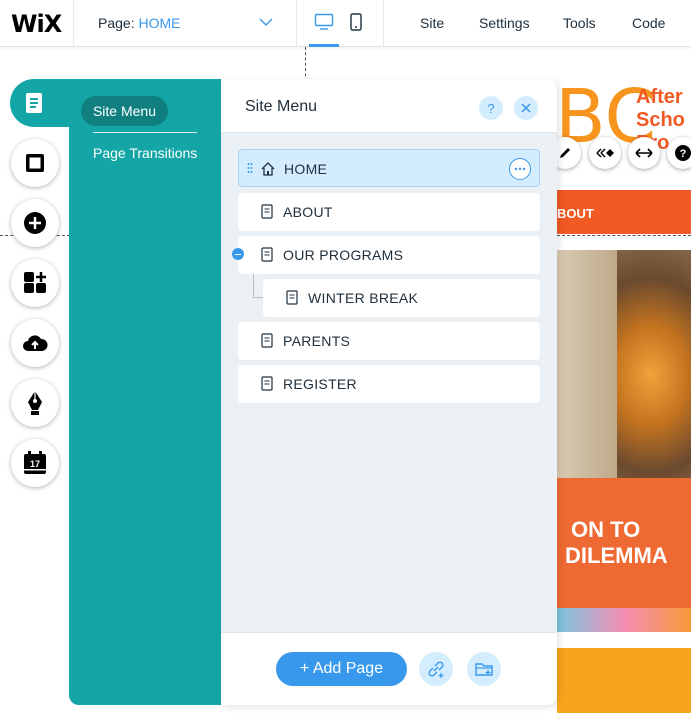  I want to click on add-folder-icon, so click(484, 669).